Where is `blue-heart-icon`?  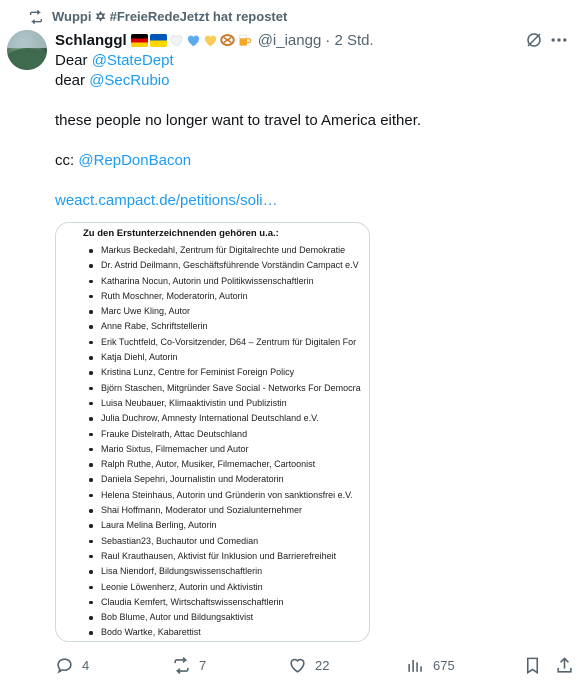 blue-heart-icon is located at coordinates (193, 41).